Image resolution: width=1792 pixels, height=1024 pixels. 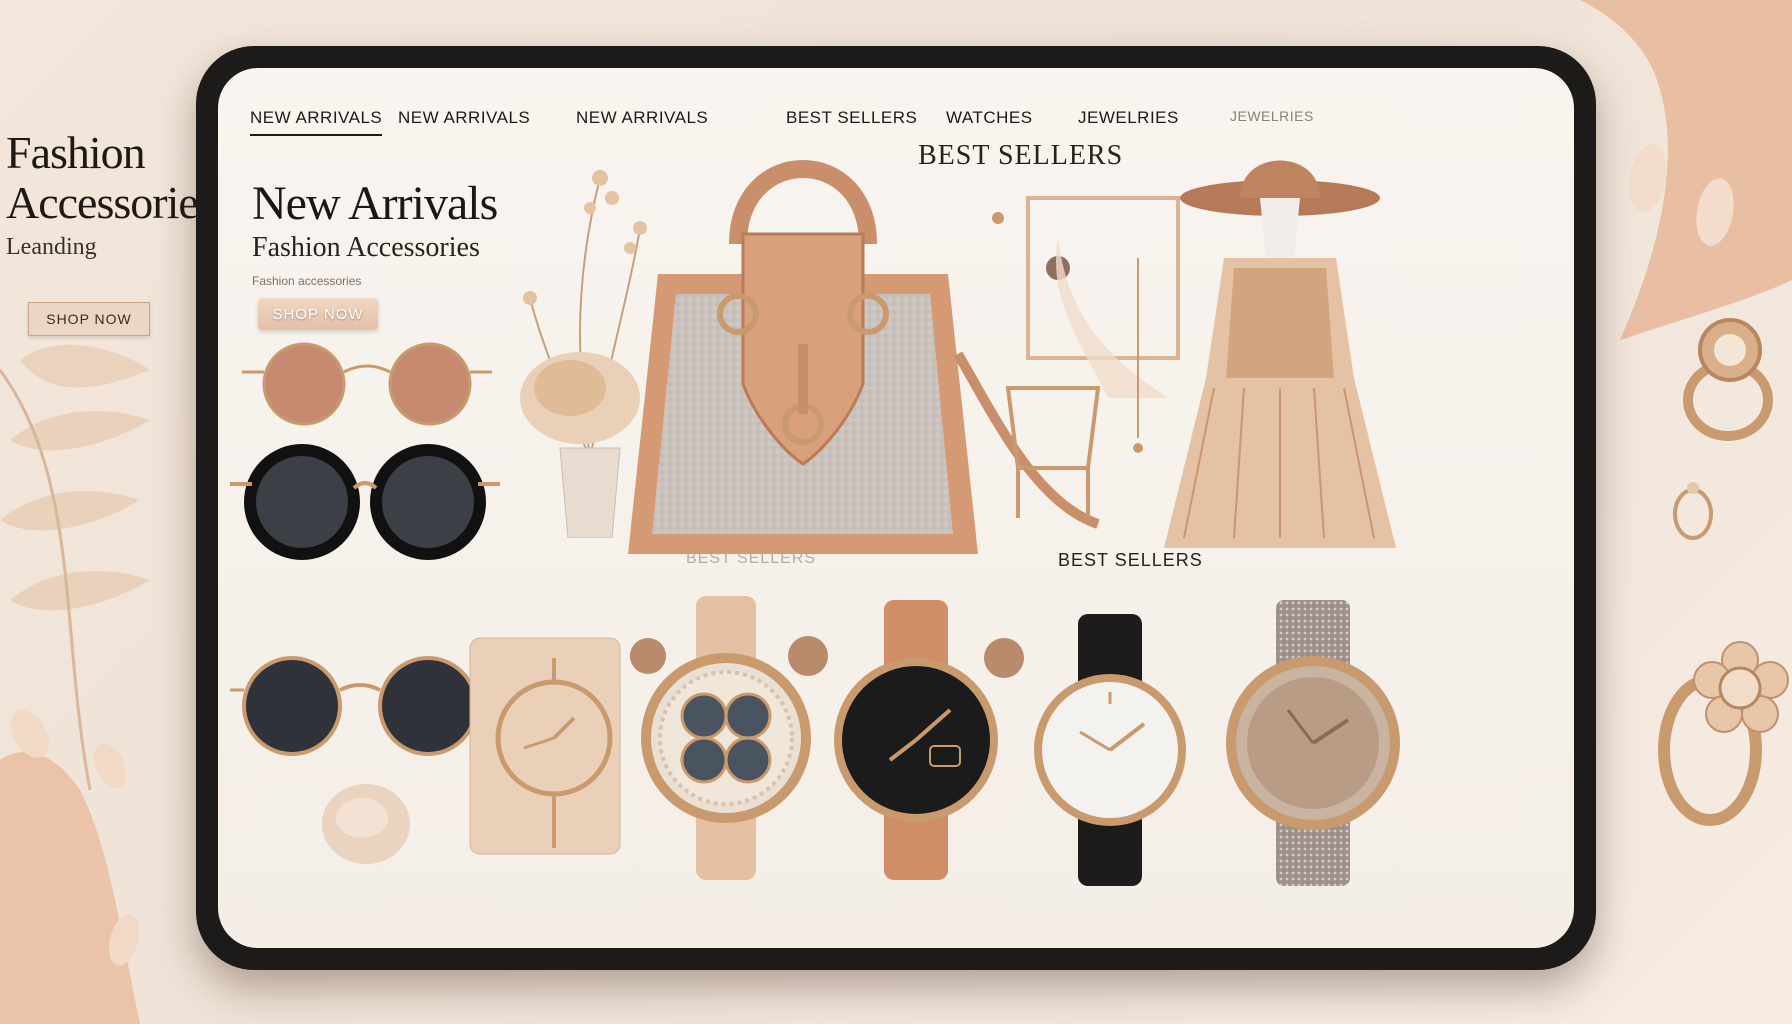 What do you see at coordinates (366, 824) in the screenshot?
I see `compact-case-image` at bounding box center [366, 824].